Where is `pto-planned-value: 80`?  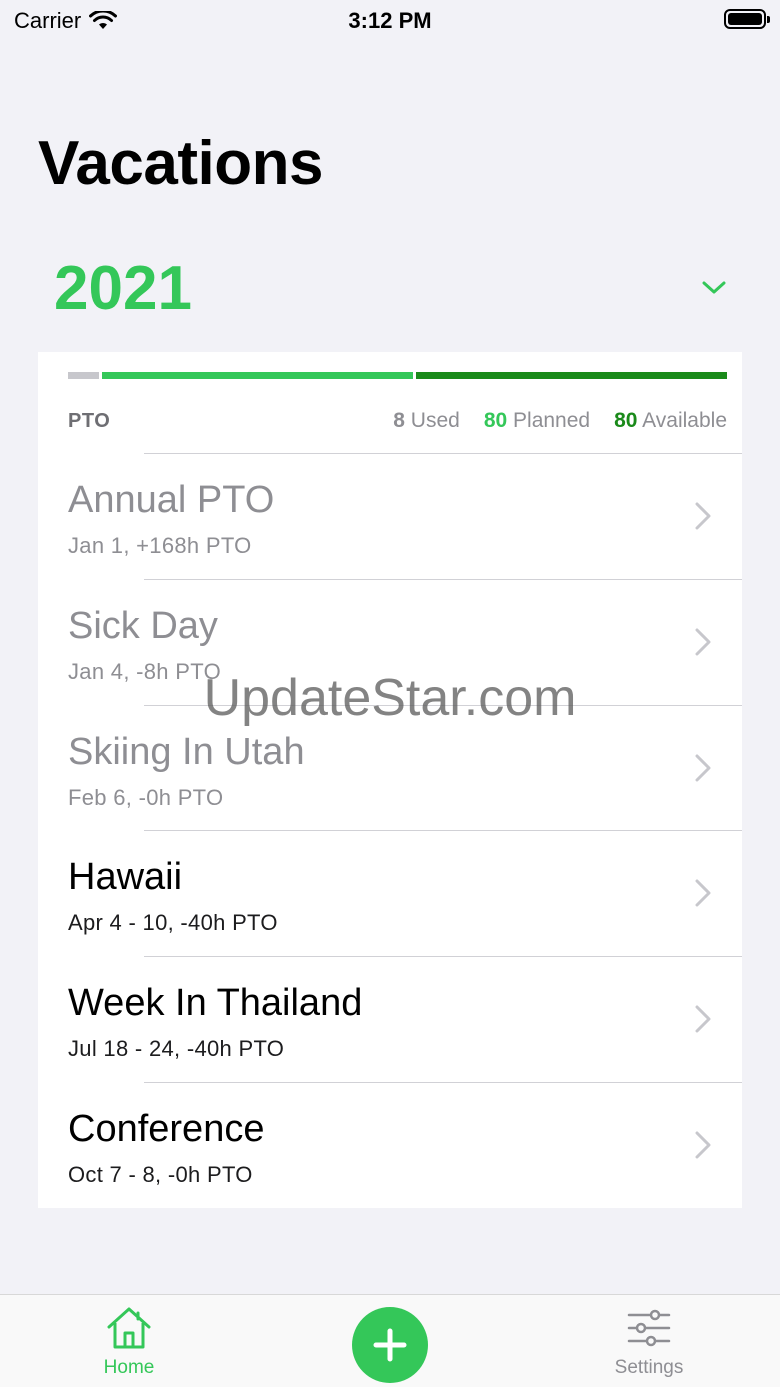
pto-planned-value: 80 is located at coordinates (495, 420).